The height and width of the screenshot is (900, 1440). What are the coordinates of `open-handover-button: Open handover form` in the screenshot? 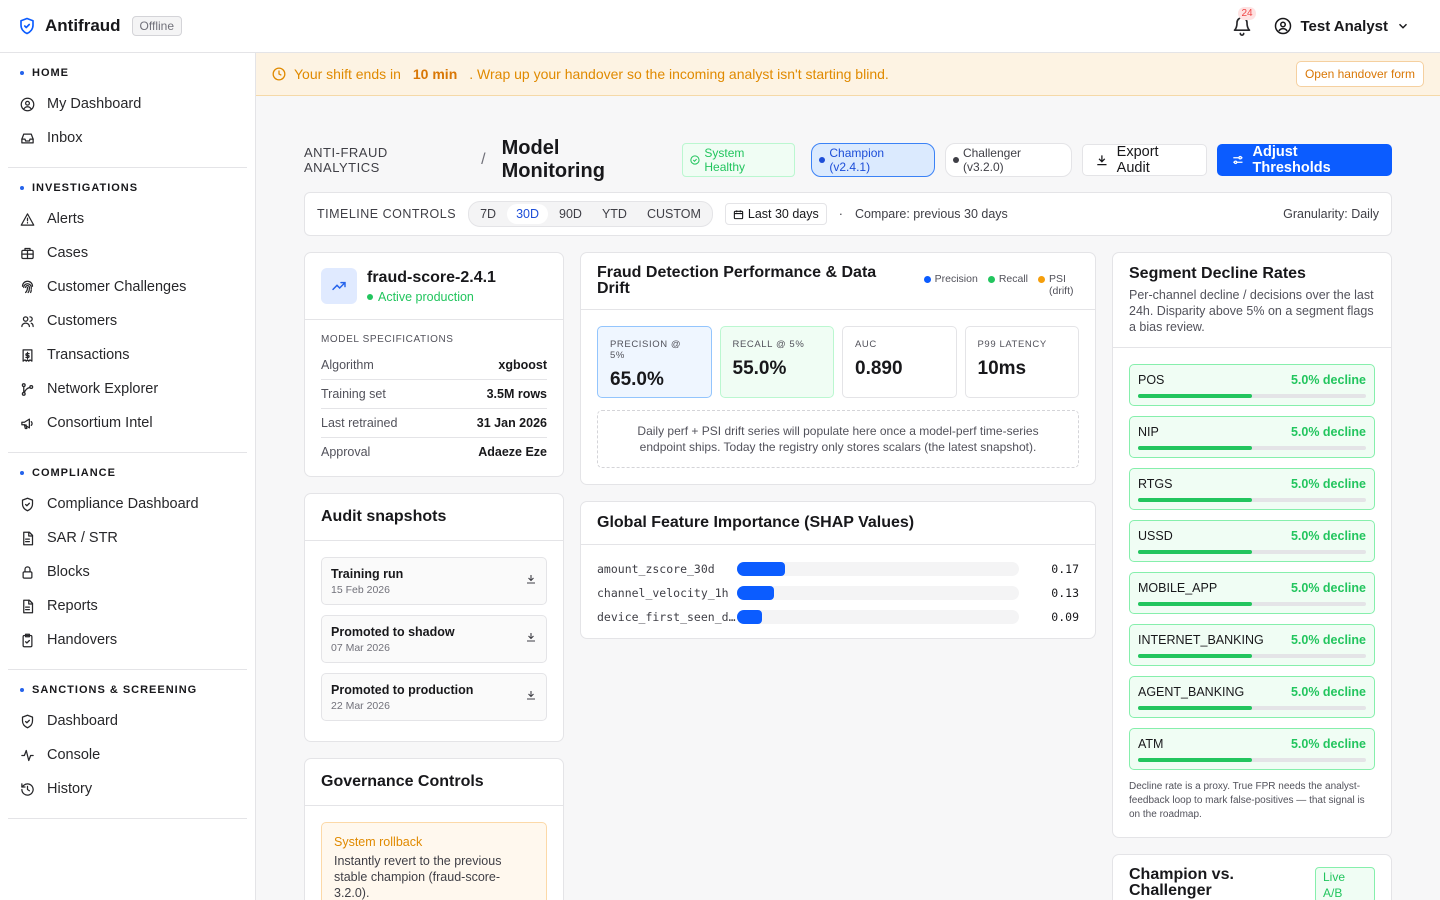 It's located at (1359, 74).